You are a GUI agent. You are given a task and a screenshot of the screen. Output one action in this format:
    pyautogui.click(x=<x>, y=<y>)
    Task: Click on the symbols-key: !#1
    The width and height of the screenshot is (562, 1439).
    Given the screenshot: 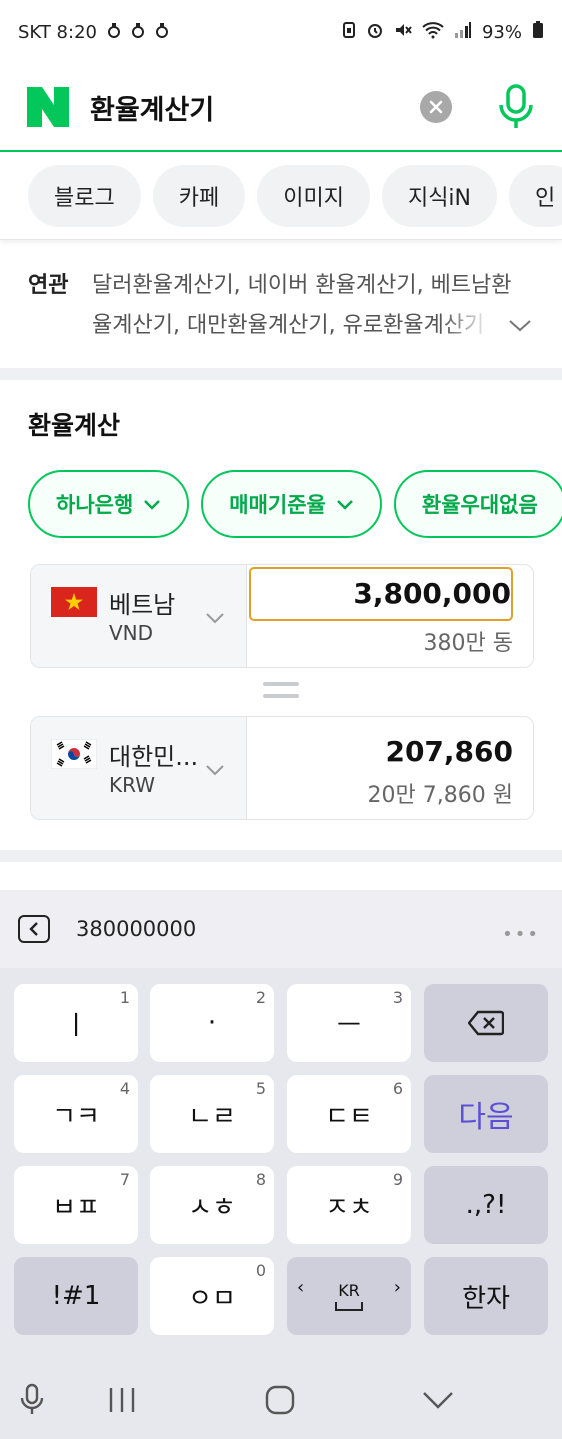 What is the action you would take?
    pyautogui.click(x=76, y=1296)
    